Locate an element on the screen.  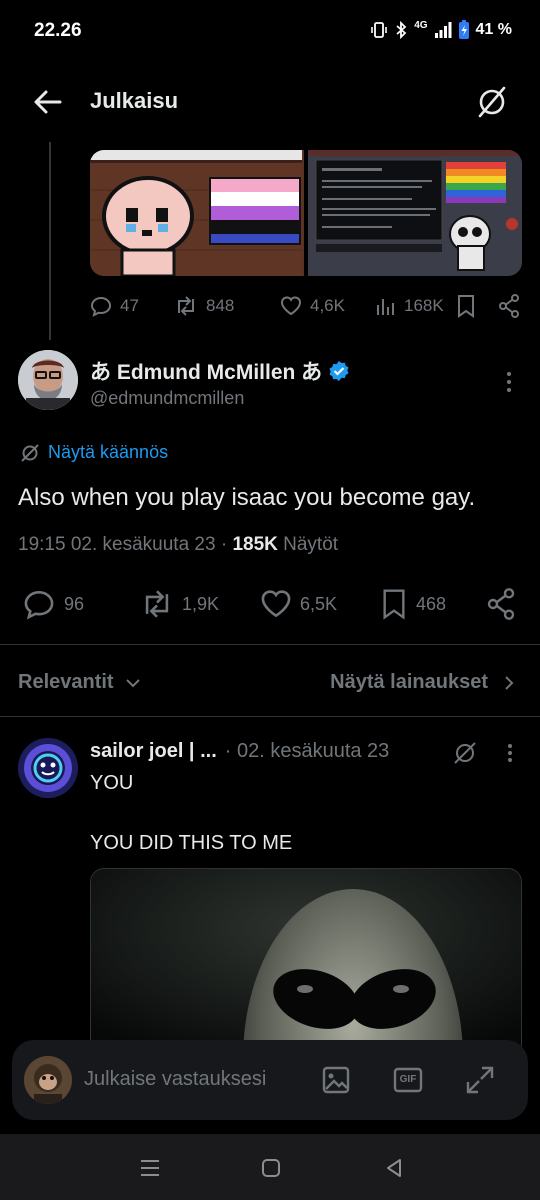
add-image-button is located at coordinates (336, 1080).